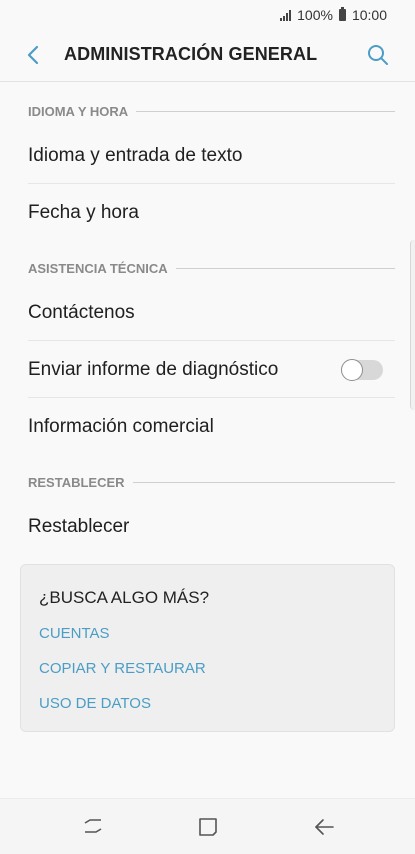 This screenshot has height=854, width=415. Describe the element at coordinates (121, 426) in the screenshot. I see `list-item-label: Información comercial` at that location.